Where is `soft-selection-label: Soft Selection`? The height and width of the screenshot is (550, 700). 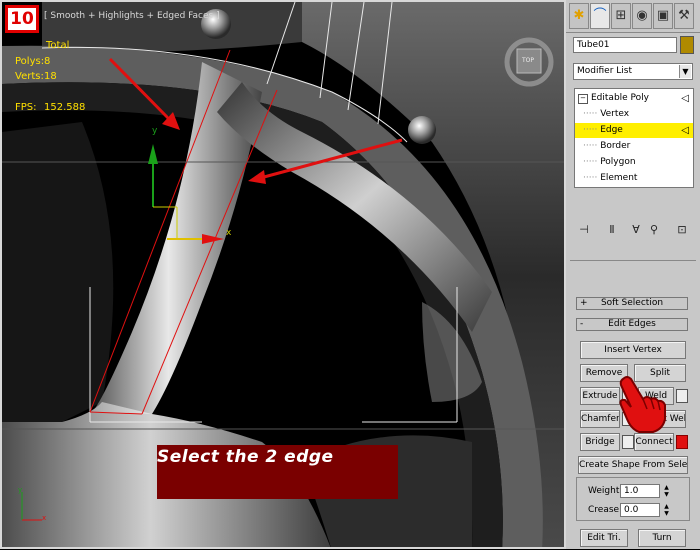 soft-selection-label: Soft Selection is located at coordinates (632, 303).